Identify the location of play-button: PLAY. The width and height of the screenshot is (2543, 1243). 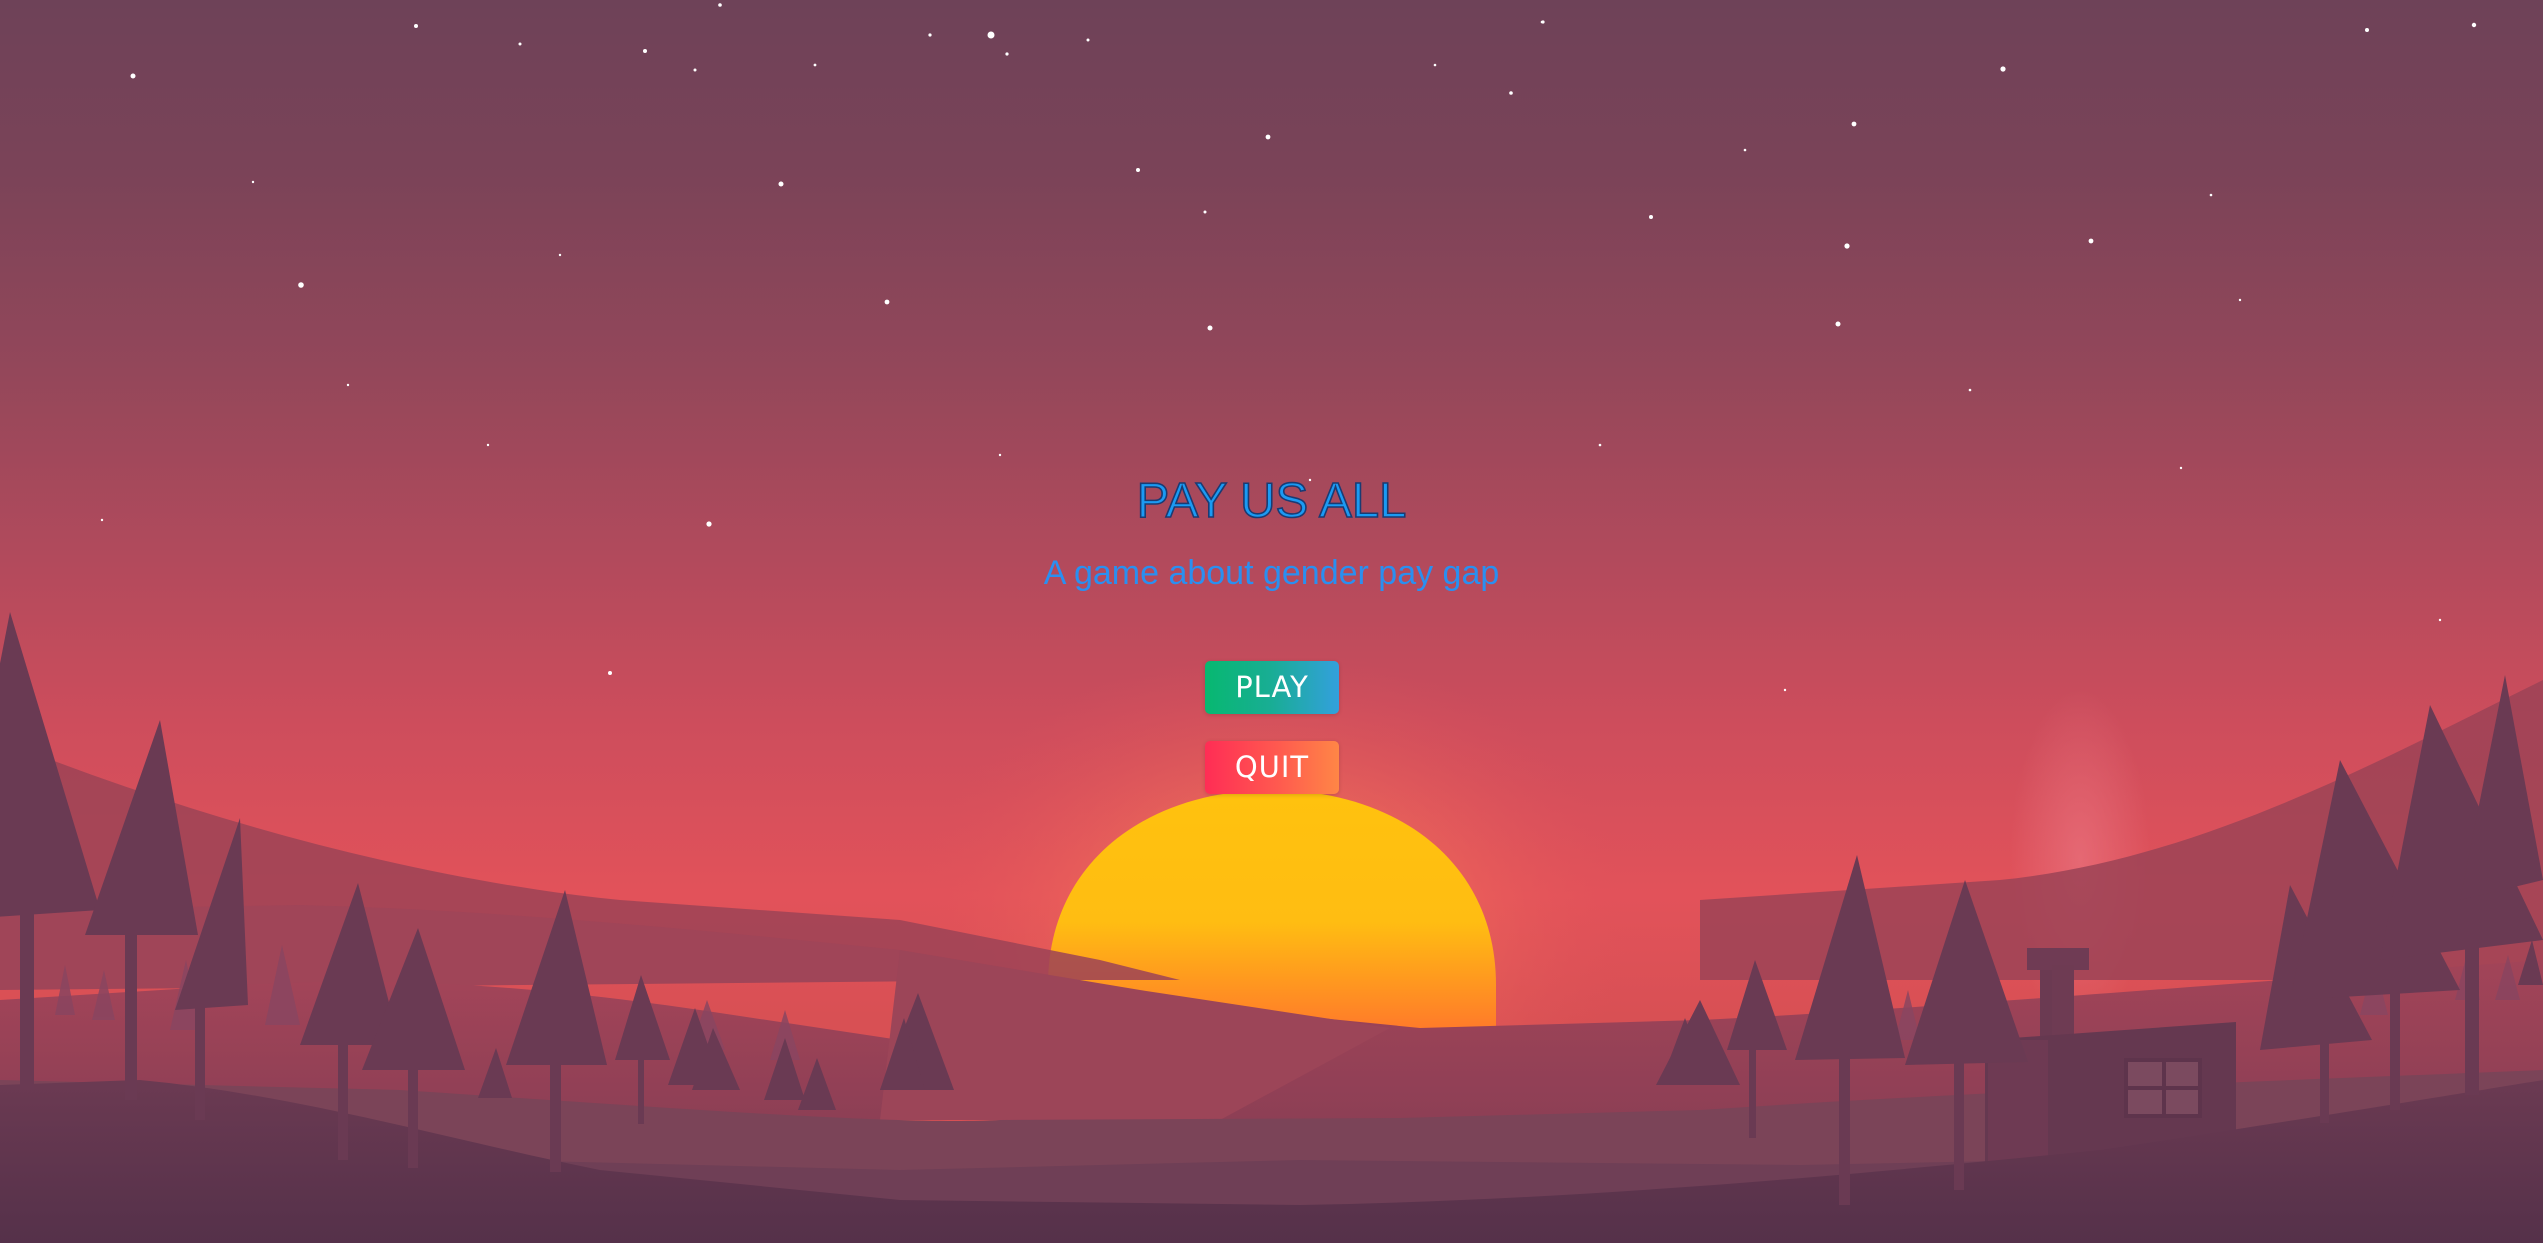
(1272, 687).